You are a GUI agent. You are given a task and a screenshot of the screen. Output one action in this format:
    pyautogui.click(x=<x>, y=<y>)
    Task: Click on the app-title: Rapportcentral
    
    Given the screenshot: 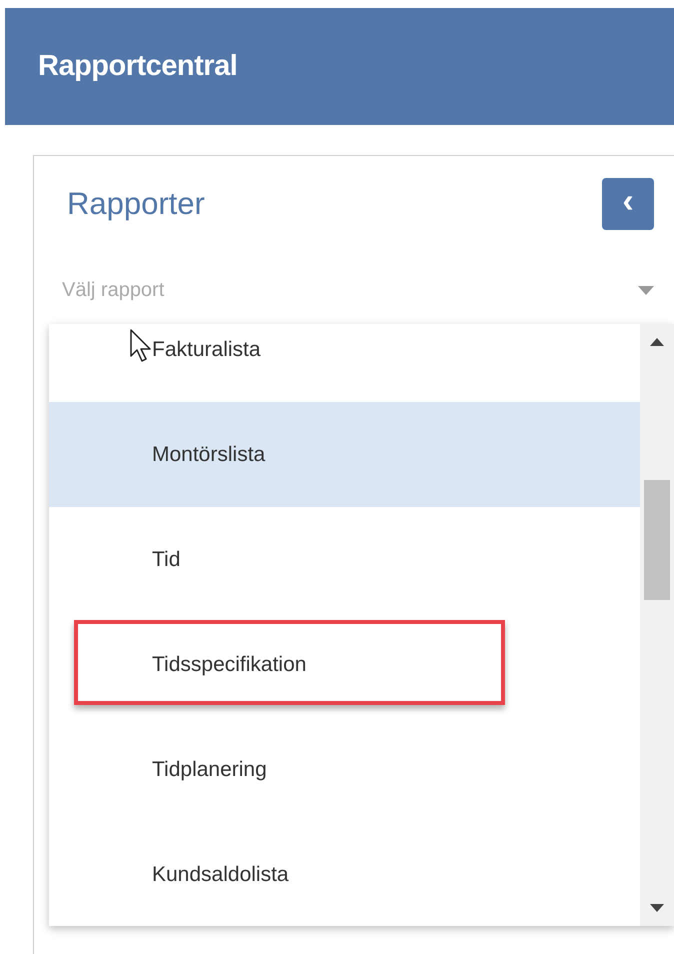 What is the action you would take?
    pyautogui.click(x=138, y=66)
    